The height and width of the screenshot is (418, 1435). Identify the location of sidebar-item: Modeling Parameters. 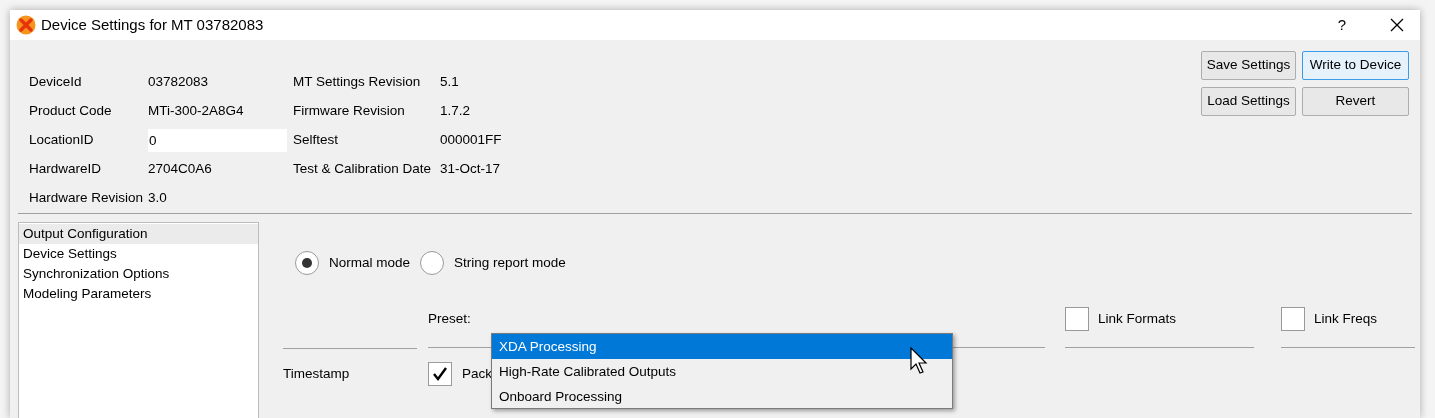
(138, 294).